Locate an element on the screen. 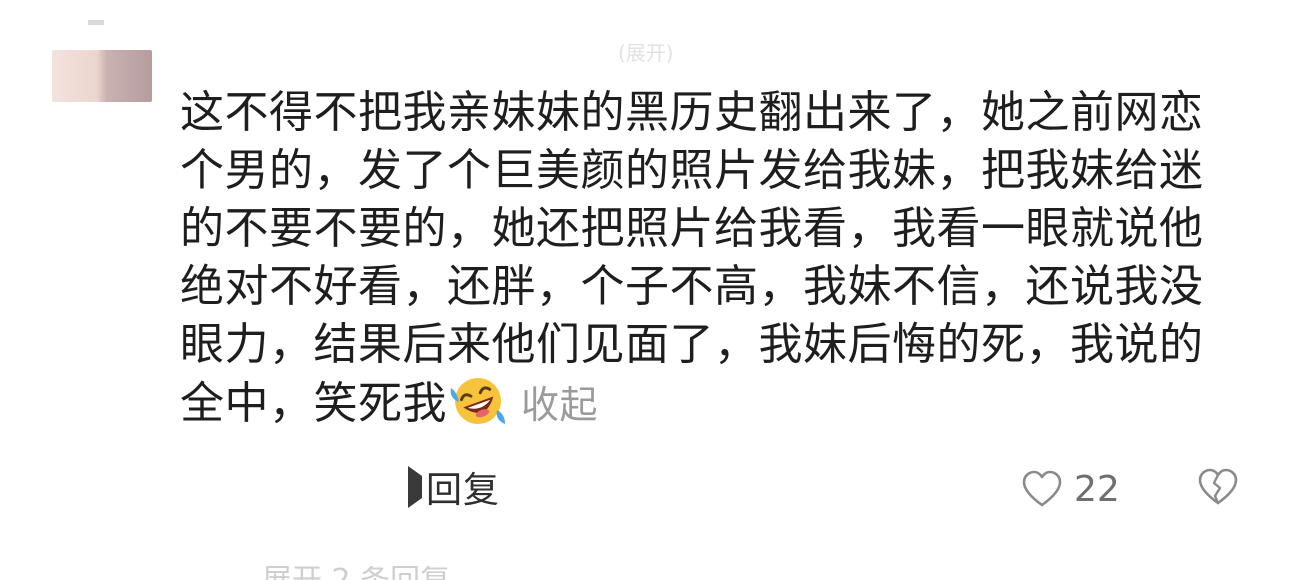 The image size is (1290, 580). bottom-faded-text: 展开 2 条回复 is located at coordinates (382, 573).